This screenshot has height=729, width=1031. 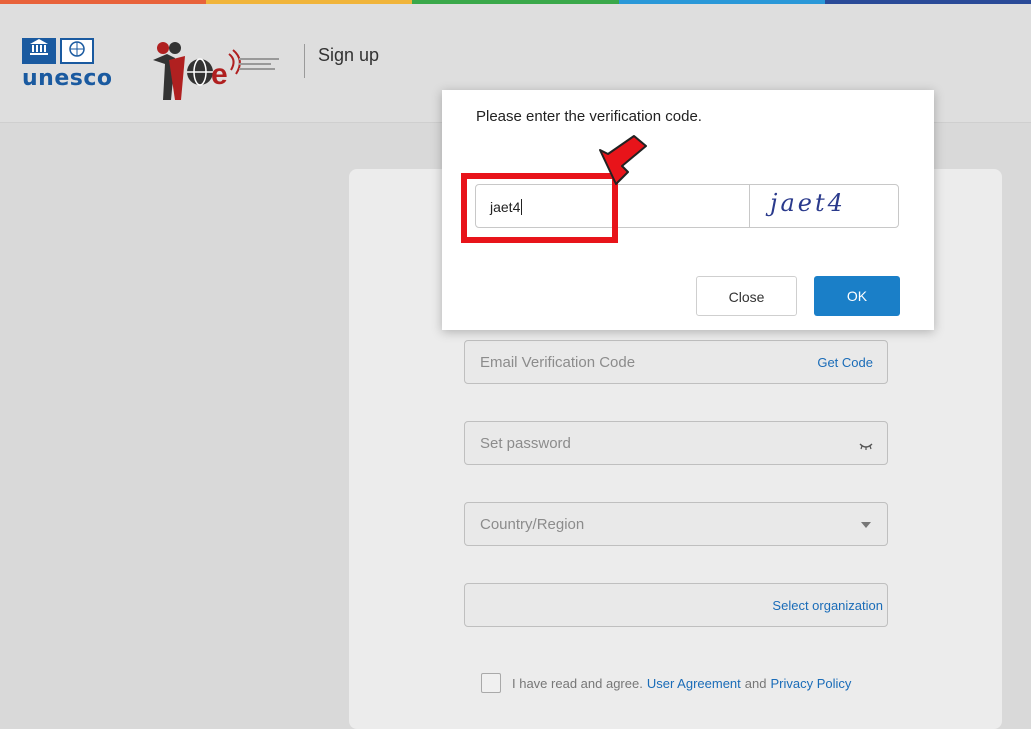 What do you see at coordinates (676, 605) in the screenshot?
I see `organization-field: Select organization` at bounding box center [676, 605].